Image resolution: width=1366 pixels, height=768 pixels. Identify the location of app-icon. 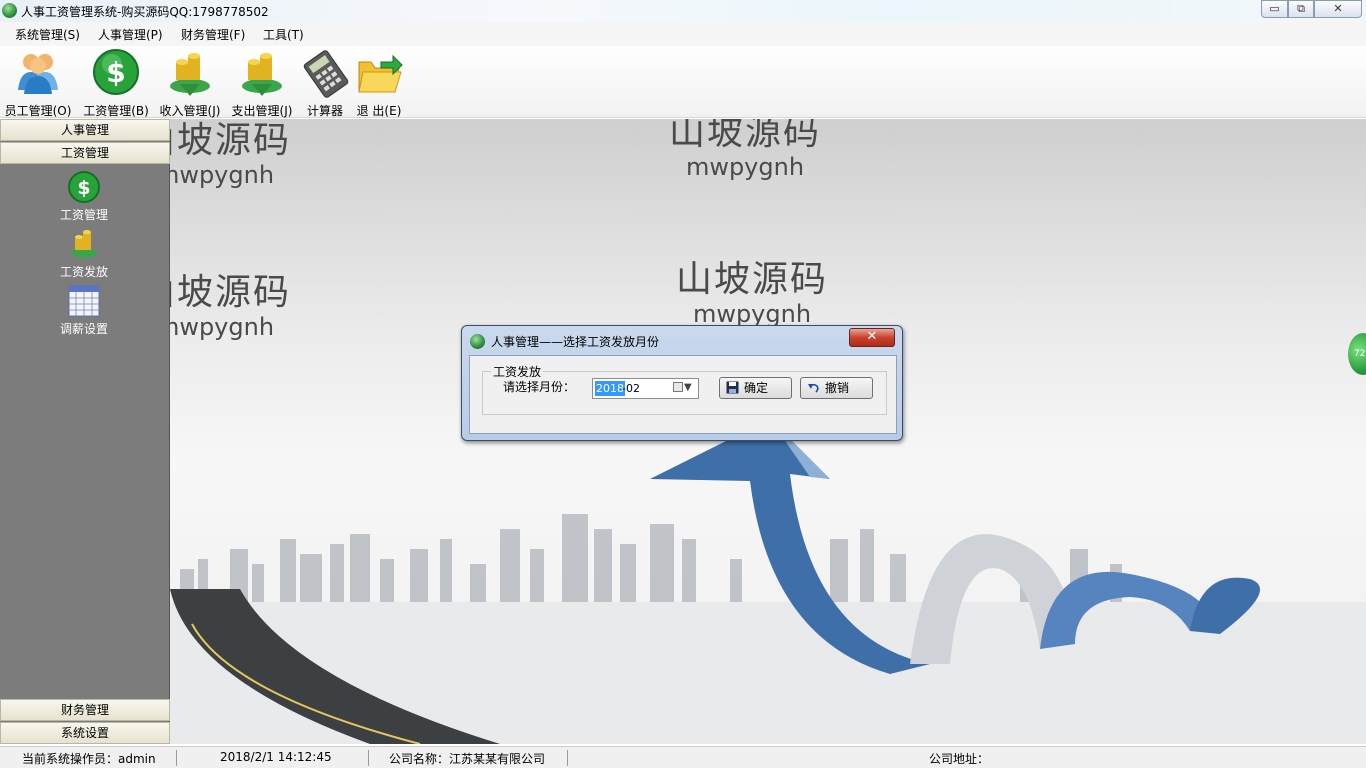
(9, 10).